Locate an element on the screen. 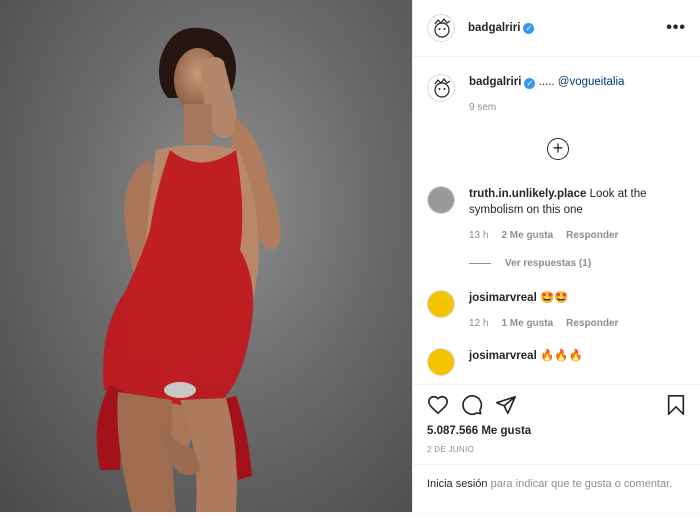 The height and width of the screenshot is (517, 700). comment-item: josimarvreal 🔥🔥🔥 is located at coordinates (556, 362).